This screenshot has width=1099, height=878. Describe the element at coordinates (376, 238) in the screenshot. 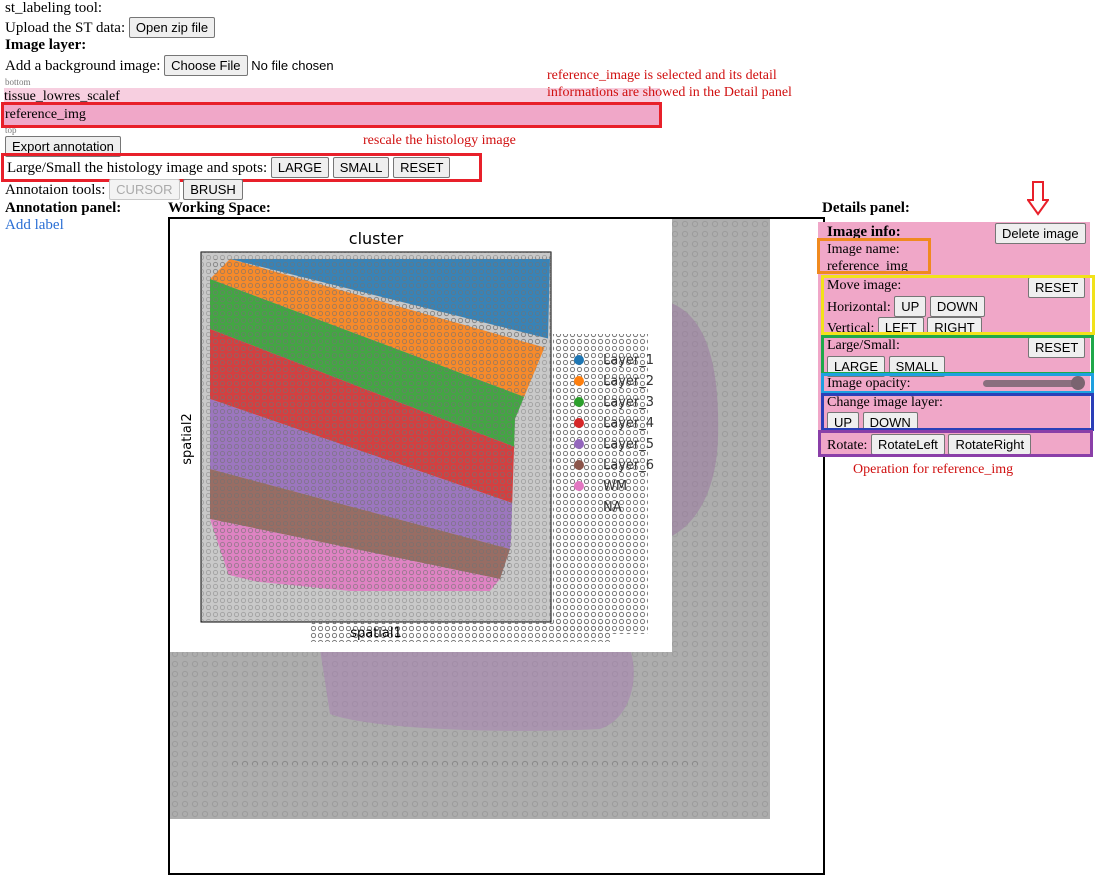

I see `chart-title: cluster` at that location.